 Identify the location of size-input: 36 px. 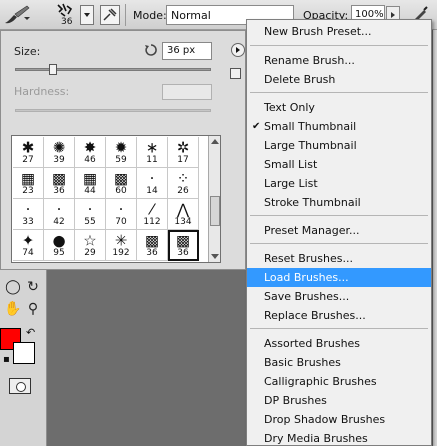
(187, 51).